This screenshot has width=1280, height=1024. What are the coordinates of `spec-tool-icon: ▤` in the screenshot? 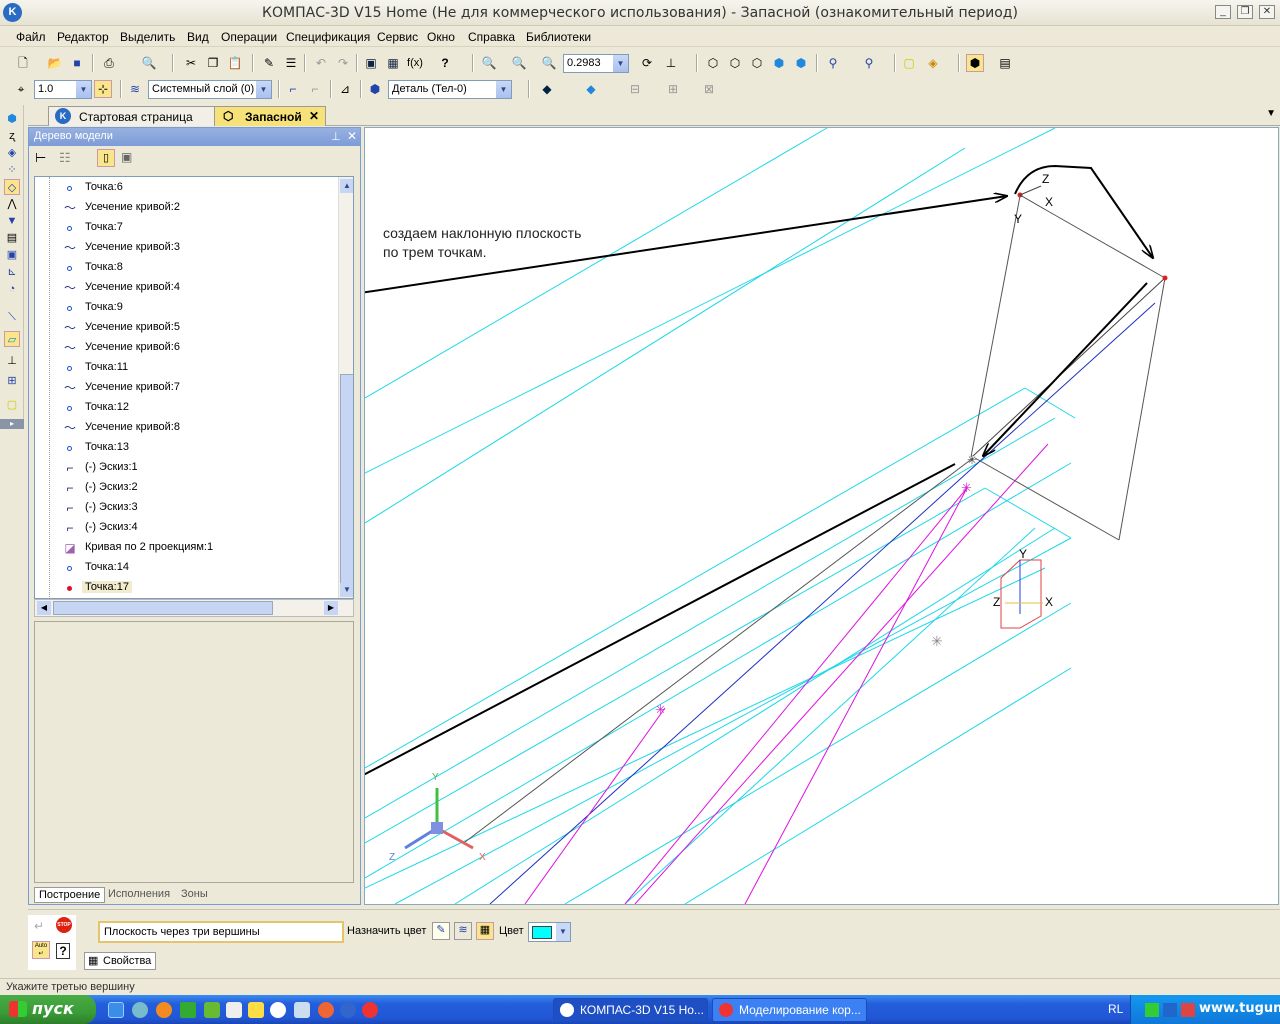 It's located at (12, 238).